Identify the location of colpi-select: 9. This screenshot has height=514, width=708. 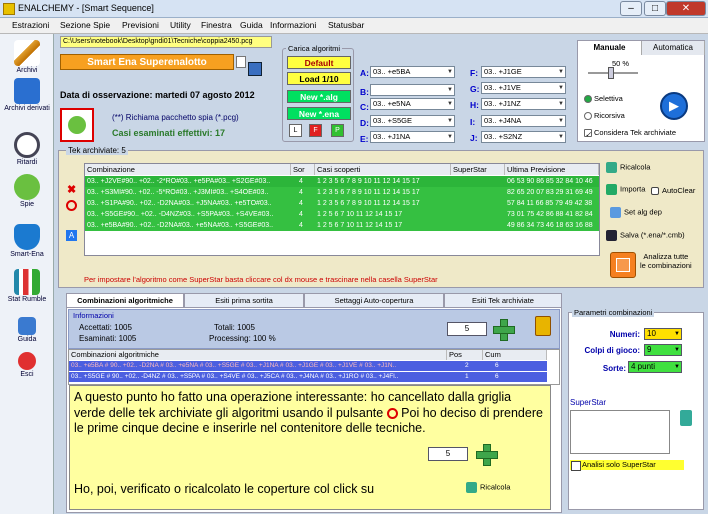
(663, 350).